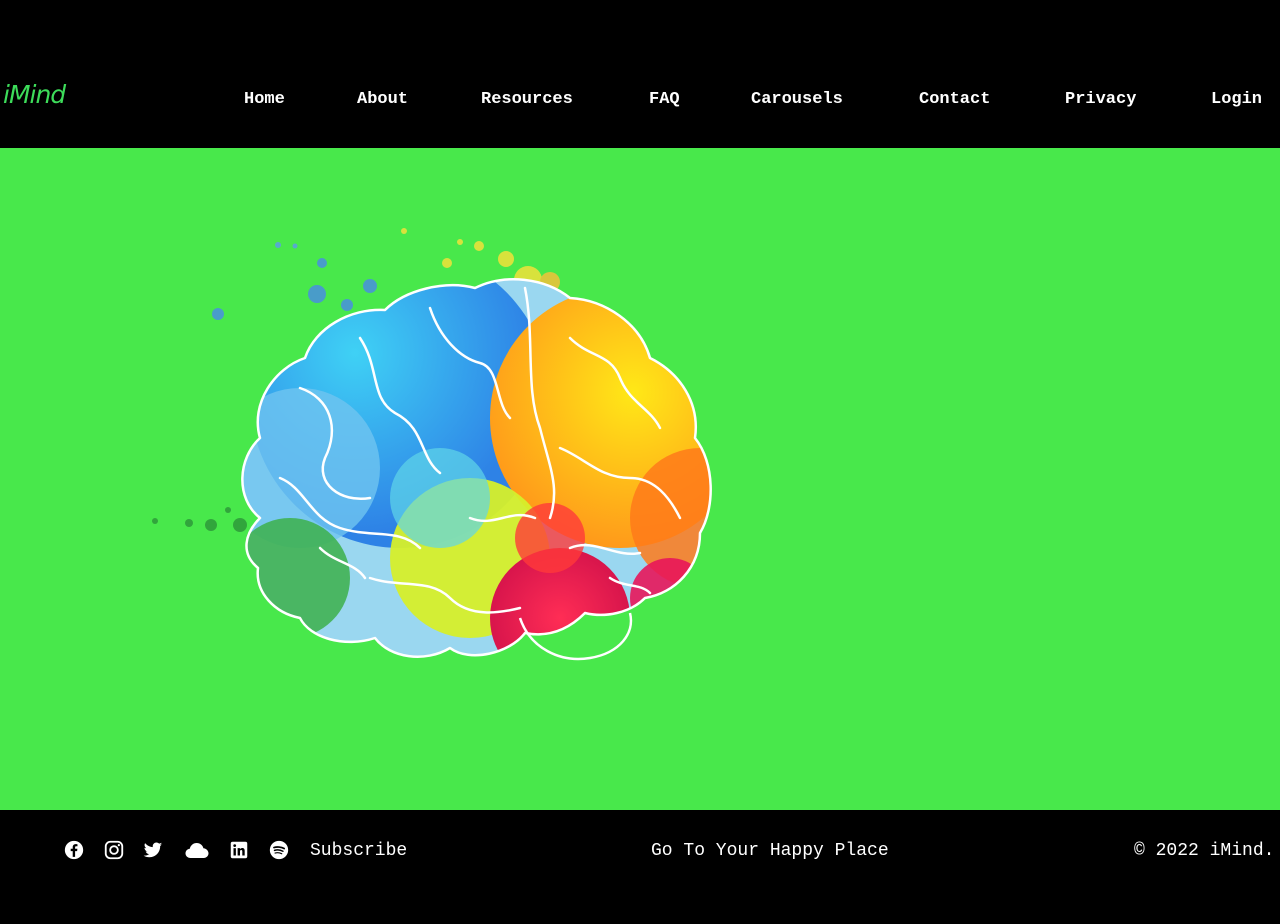  Describe the element at coordinates (664, 99) in the screenshot. I see `nav-faq: FAQ` at that location.